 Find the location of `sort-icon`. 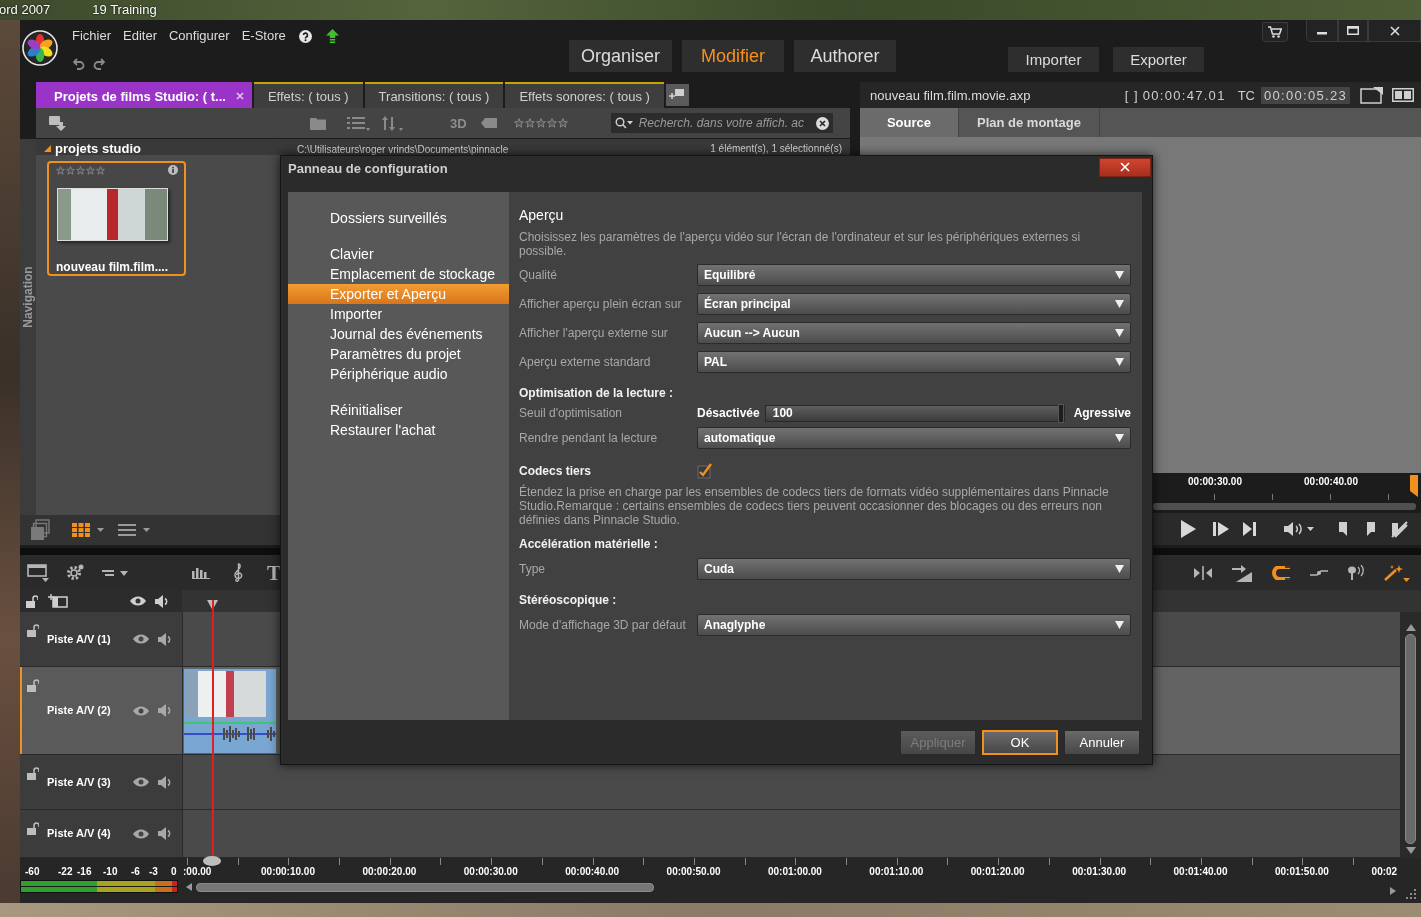

sort-icon is located at coordinates (393, 123).